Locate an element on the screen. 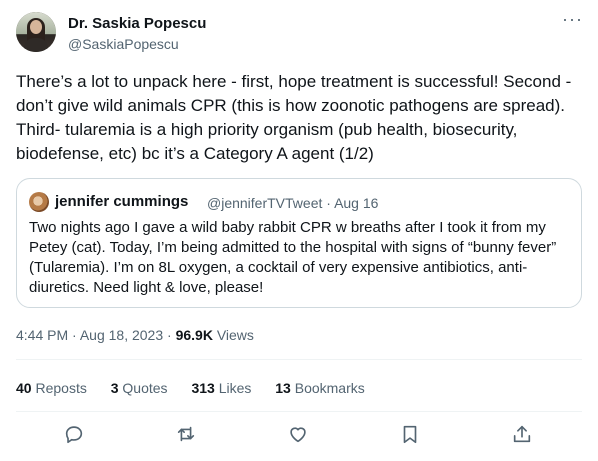  share-icon is located at coordinates (523, 435).